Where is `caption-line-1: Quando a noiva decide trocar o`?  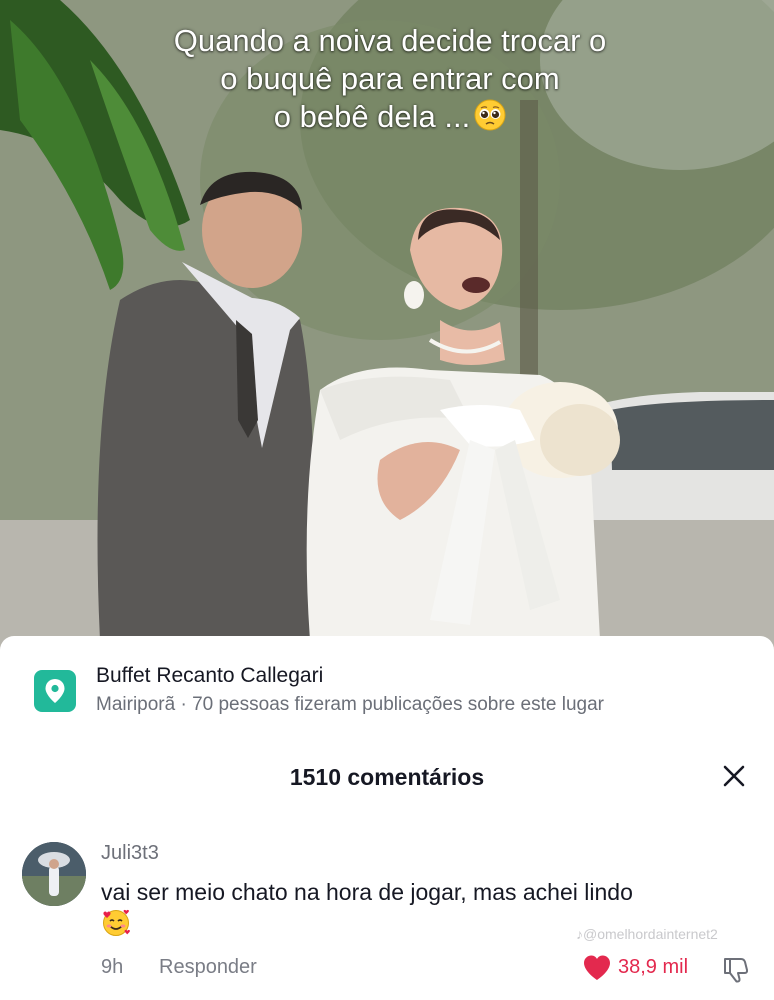 caption-line-1: Quando a noiva decide trocar o is located at coordinates (390, 40).